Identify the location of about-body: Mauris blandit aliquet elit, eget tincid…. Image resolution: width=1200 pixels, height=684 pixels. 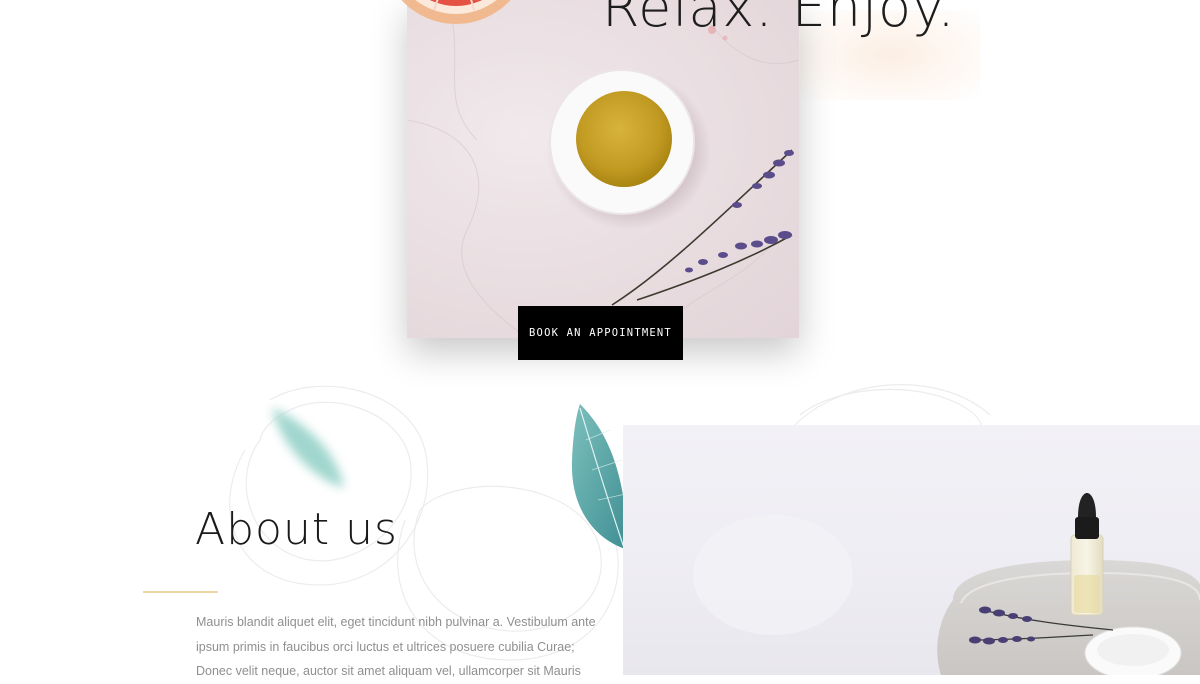
(396, 647).